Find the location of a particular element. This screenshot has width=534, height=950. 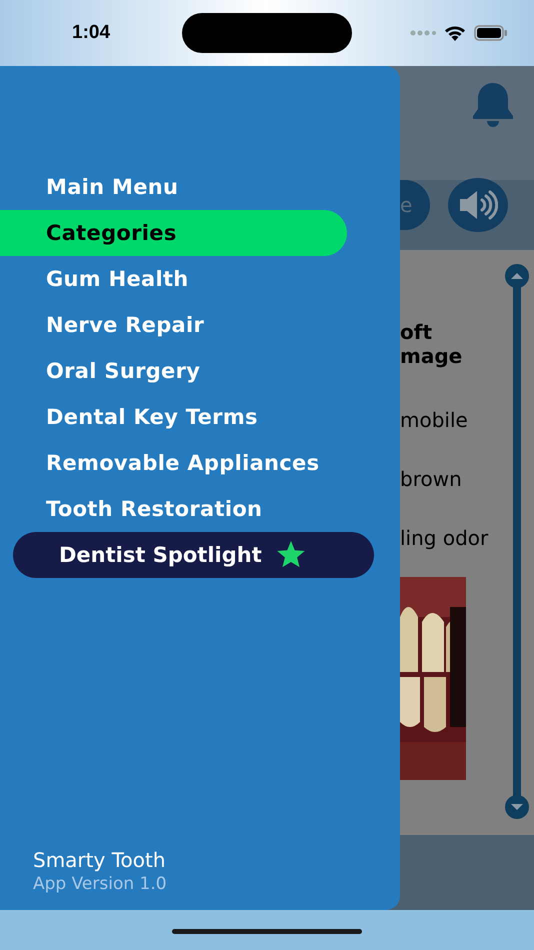

bullet-text: brown is located at coordinates (431, 479).